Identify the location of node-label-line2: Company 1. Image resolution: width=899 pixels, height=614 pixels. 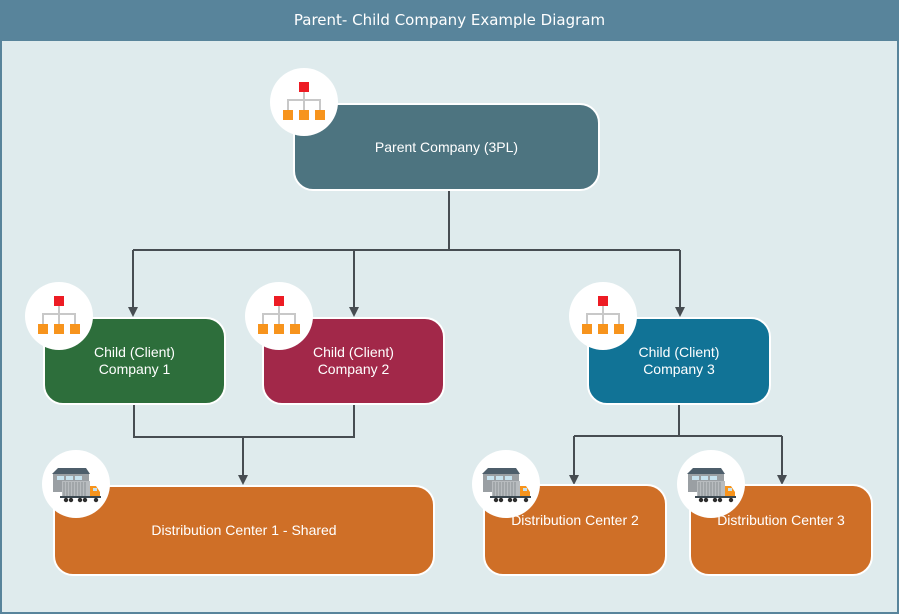
(134, 369).